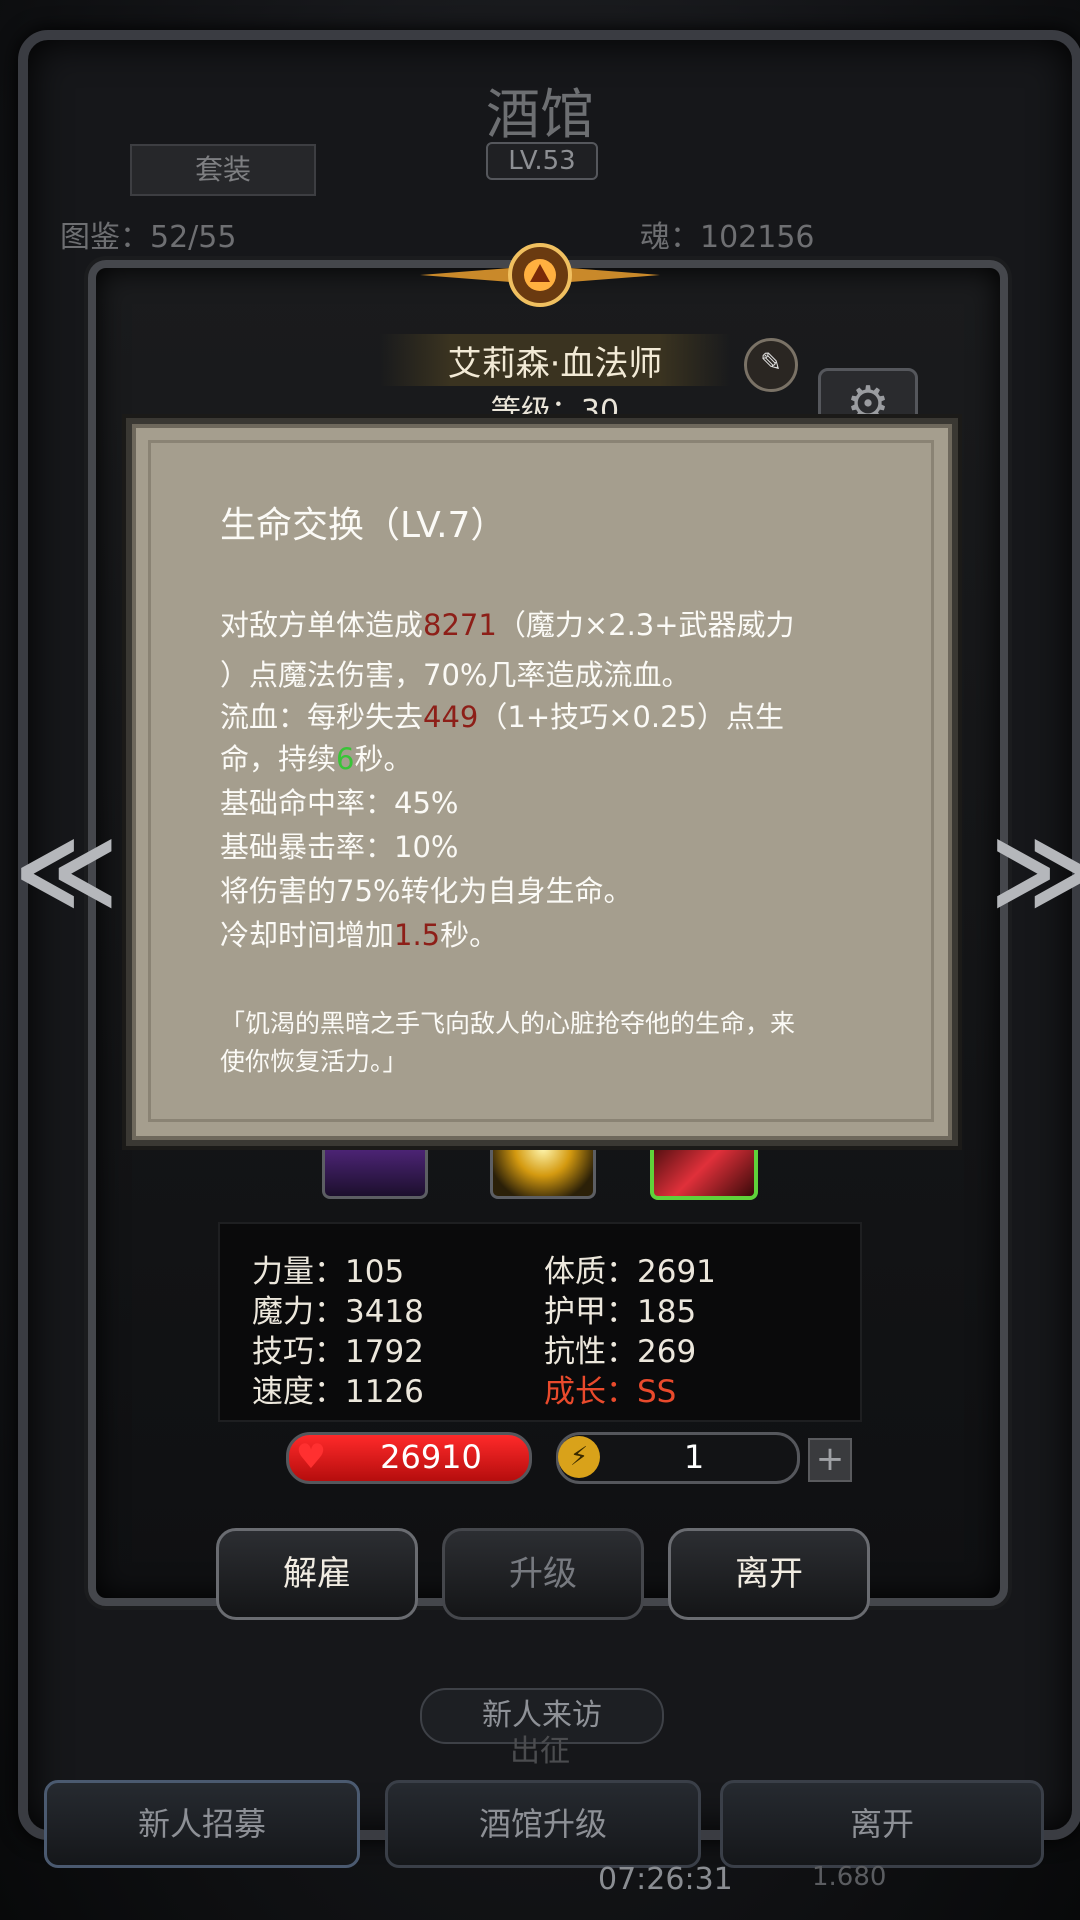 The height and width of the screenshot is (1920, 1080). I want to click on skill-desc-line-6: 基础暴击率：10%, so click(339, 847).